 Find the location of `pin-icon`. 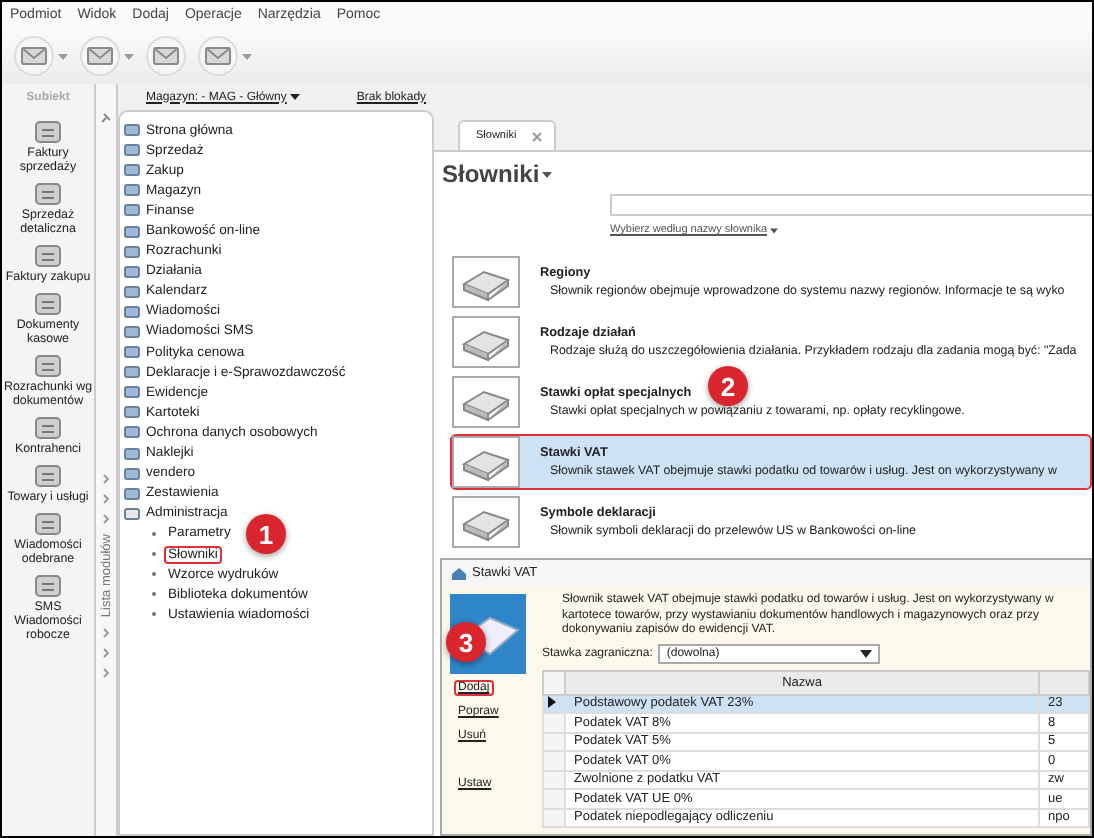

pin-icon is located at coordinates (106, 118).